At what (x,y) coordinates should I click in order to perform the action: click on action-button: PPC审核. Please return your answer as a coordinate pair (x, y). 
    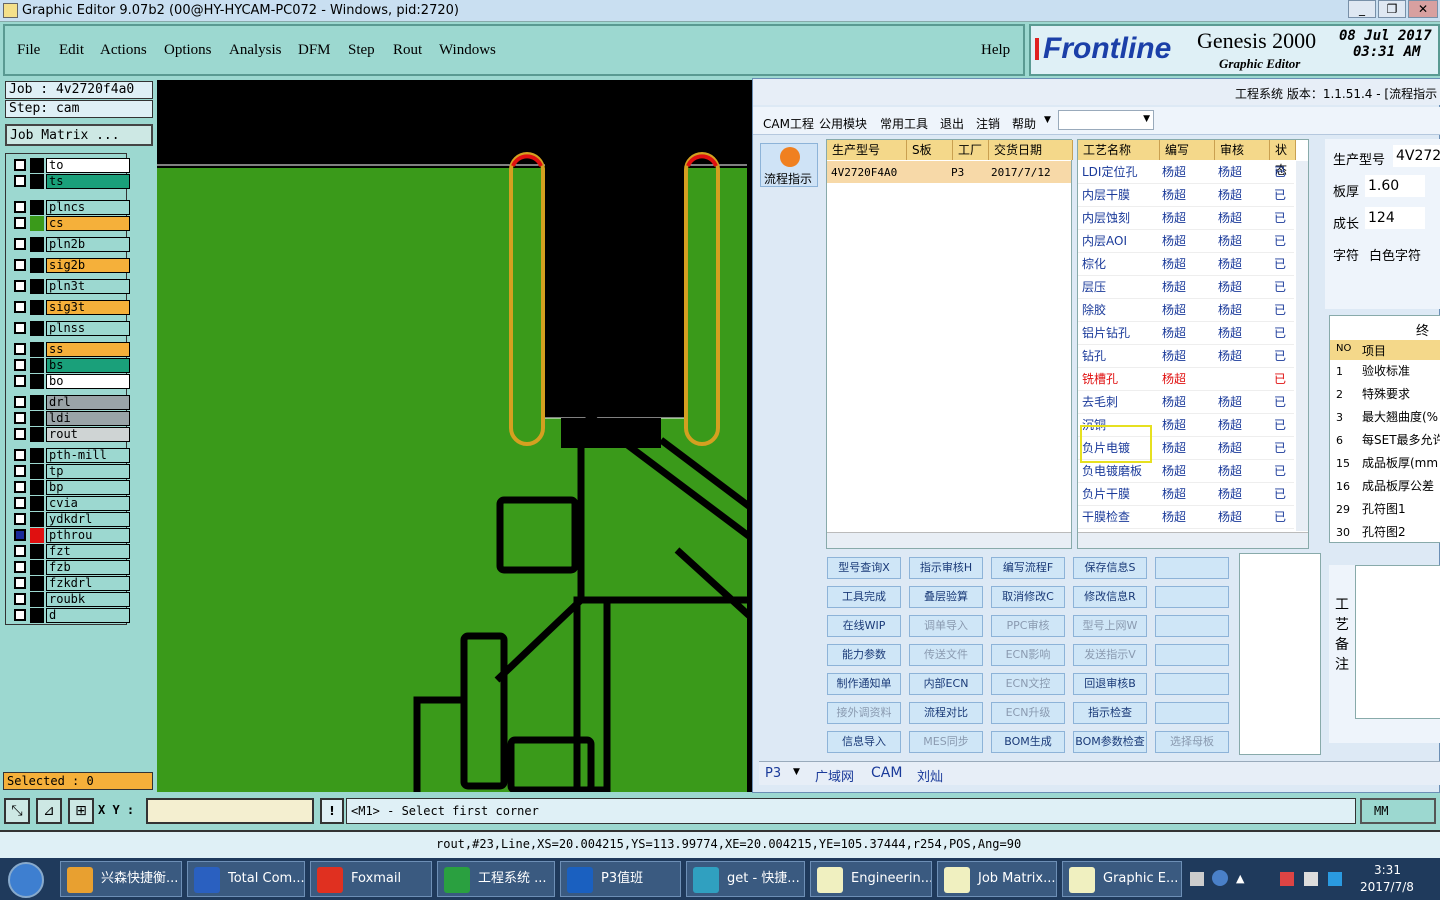
    Looking at the image, I should click on (1028, 626).